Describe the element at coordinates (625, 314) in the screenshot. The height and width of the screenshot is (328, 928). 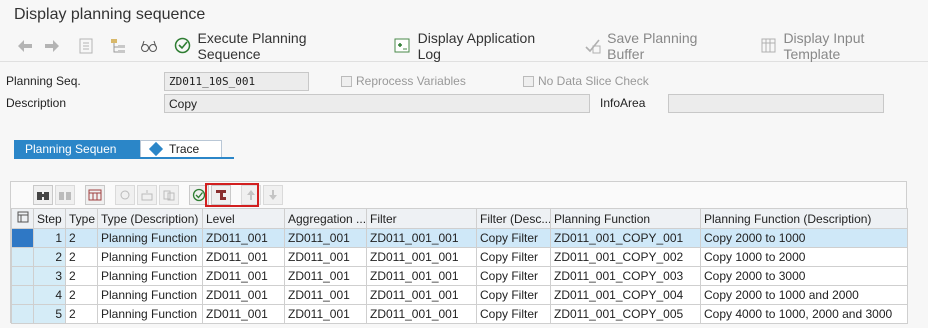
I see `cell-planning-function: ZD011_001_COPY_005` at that location.